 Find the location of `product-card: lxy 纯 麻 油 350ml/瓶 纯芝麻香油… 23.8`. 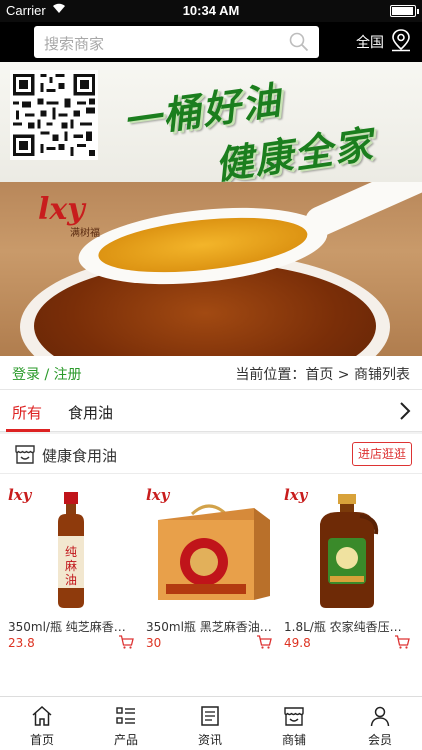

product-card: lxy 纯 麻 油 350ml/瓶 纯芝麻香油… 23.8 is located at coordinates (71, 584).